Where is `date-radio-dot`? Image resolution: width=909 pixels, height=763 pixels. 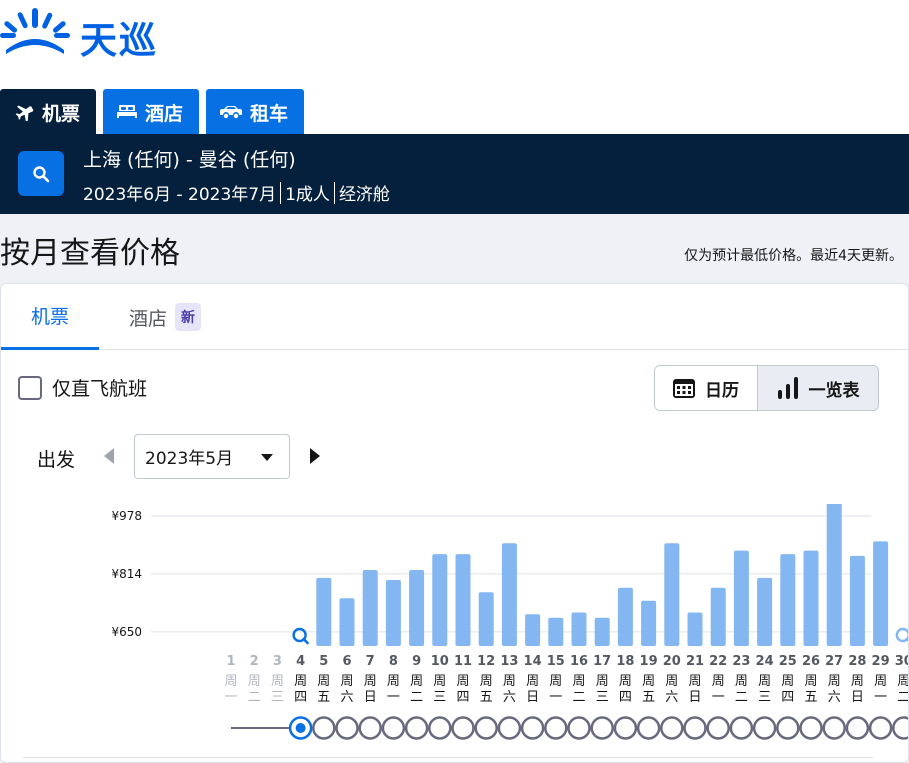 date-radio-dot is located at coordinates (300, 728).